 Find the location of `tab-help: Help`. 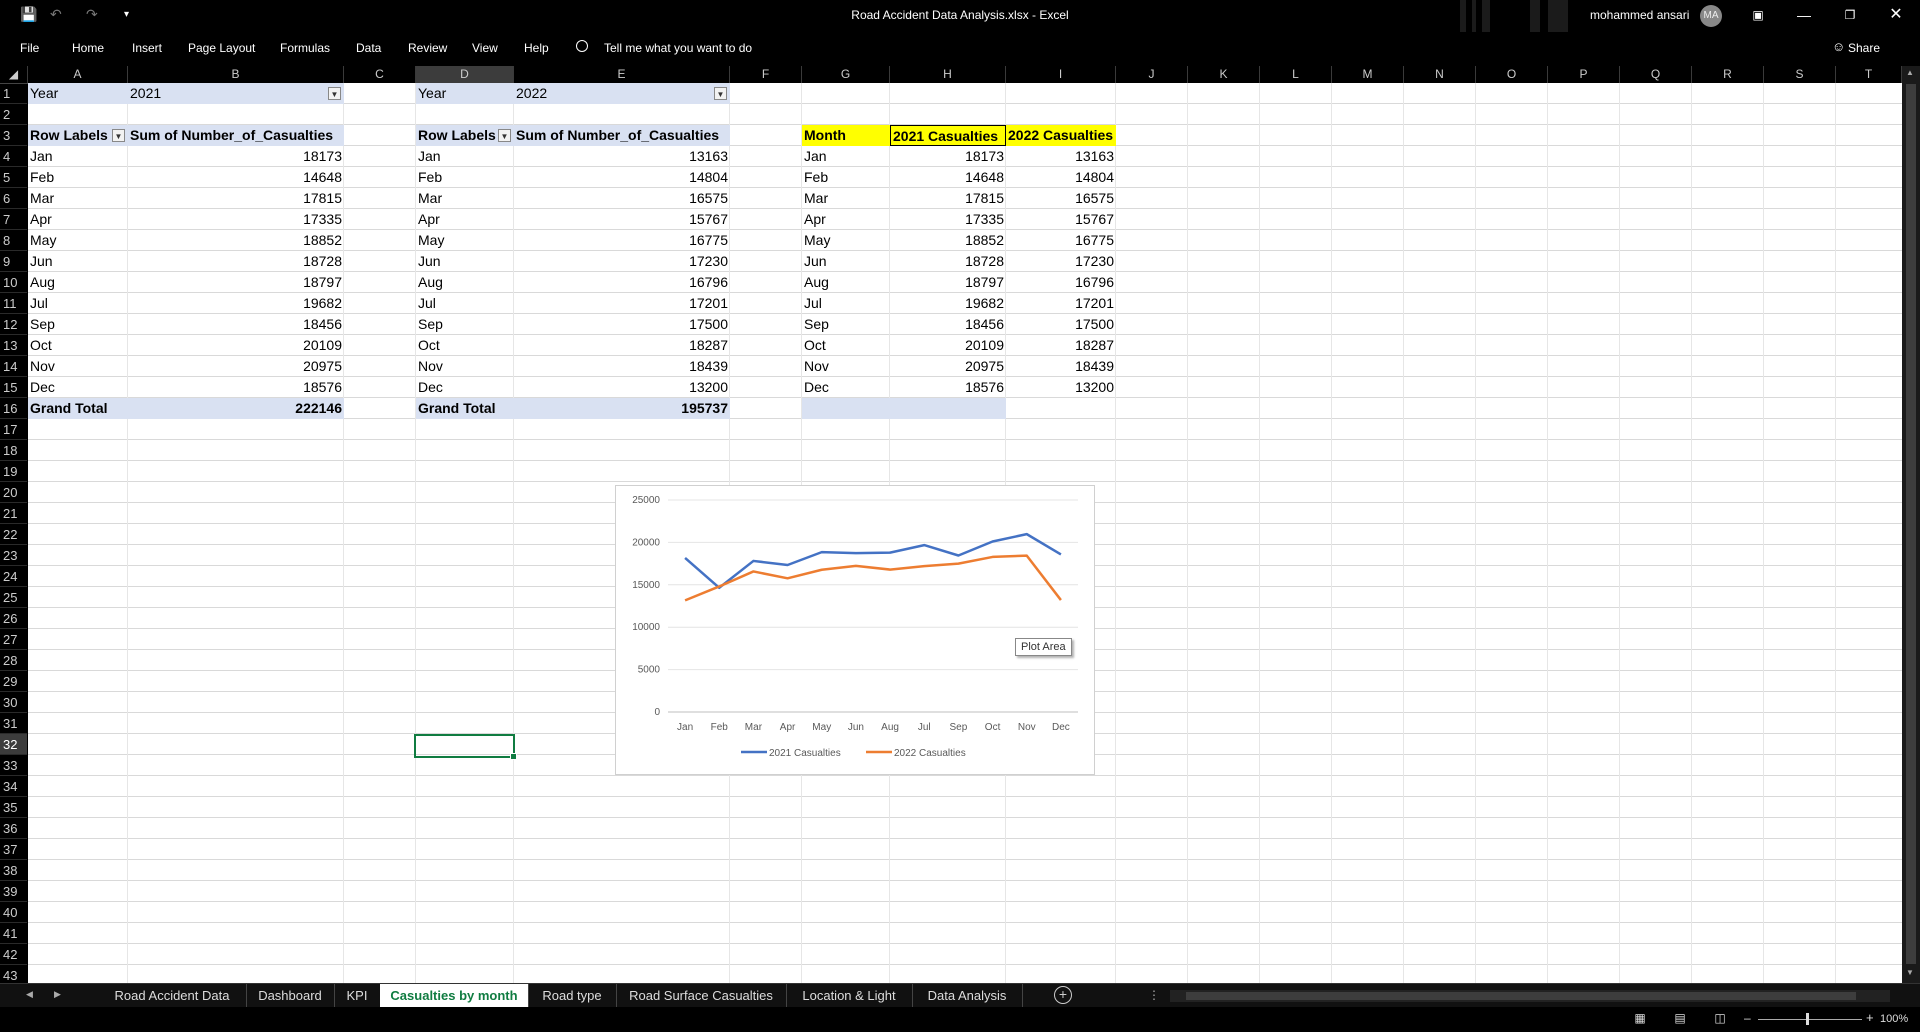

tab-help: Help is located at coordinates (536, 48).